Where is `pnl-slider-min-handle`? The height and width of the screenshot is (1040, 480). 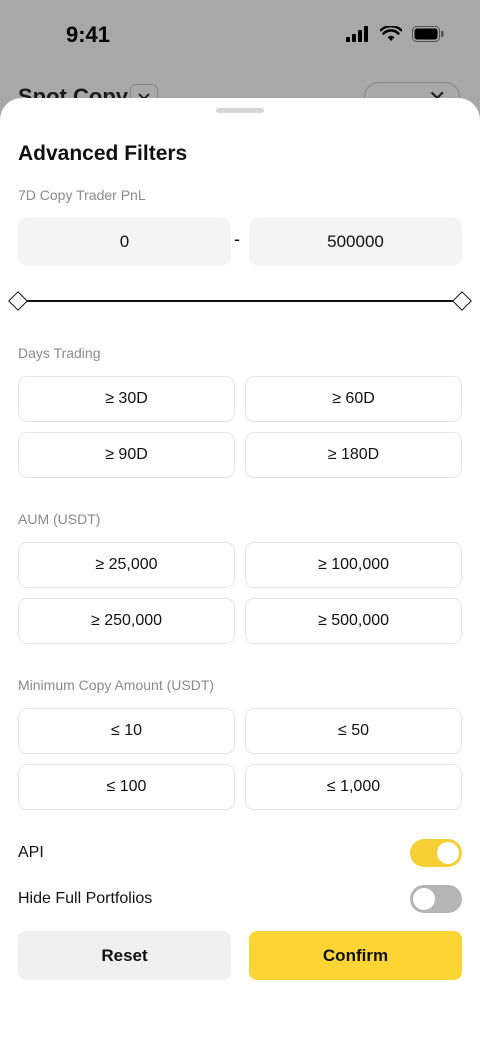
pnl-slider-min-handle is located at coordinates (18, 301).